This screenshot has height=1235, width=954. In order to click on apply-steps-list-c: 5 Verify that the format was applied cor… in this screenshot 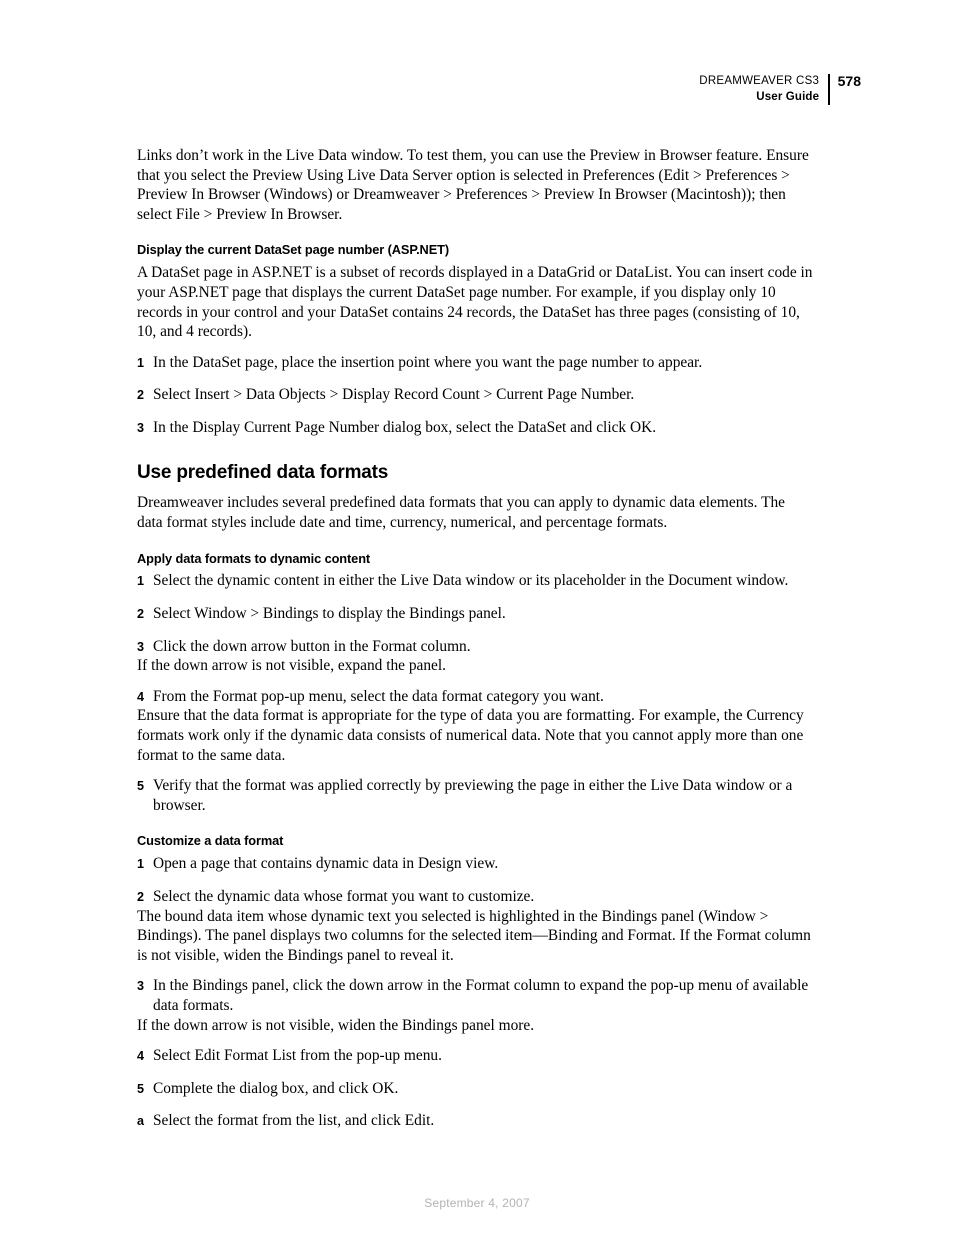, I will do `click(475, 795)`.